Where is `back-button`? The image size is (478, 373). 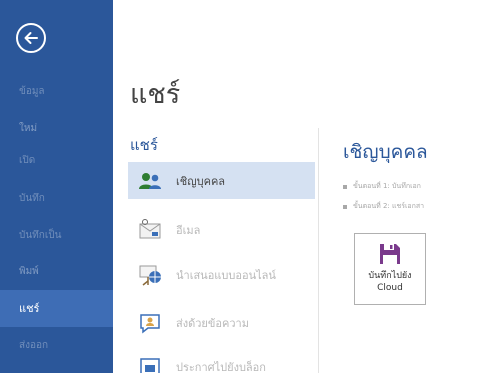 back-button is located at coordinates (31, 38).